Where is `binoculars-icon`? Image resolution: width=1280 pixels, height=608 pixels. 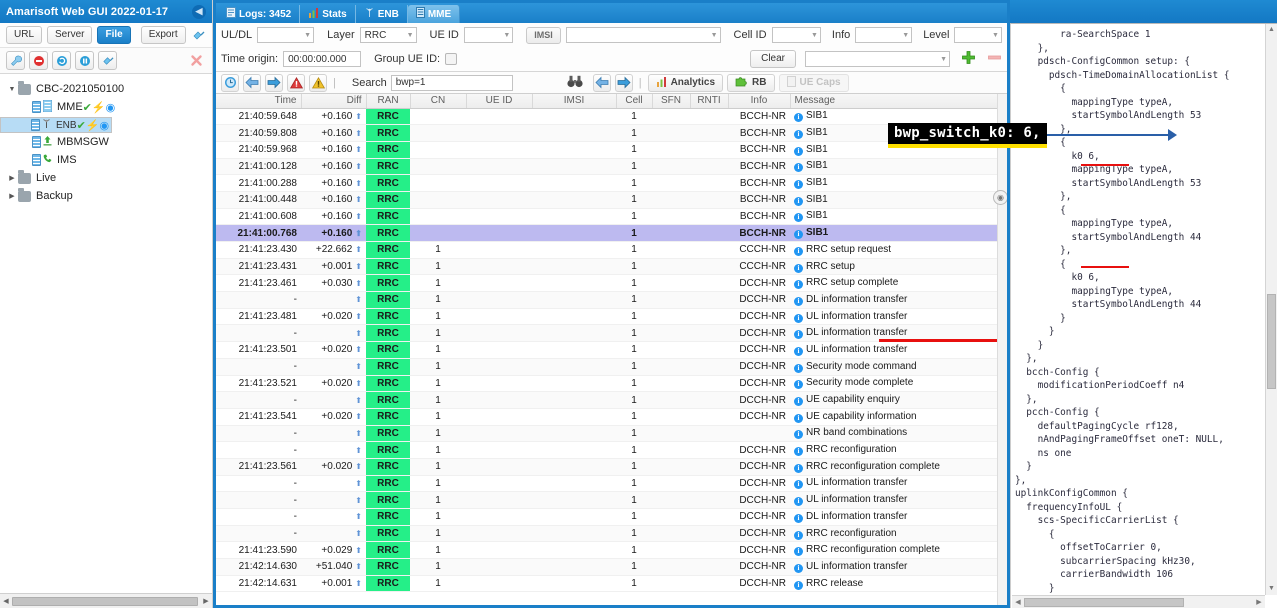 binoculars-icon is located at coordinates (575, 83).